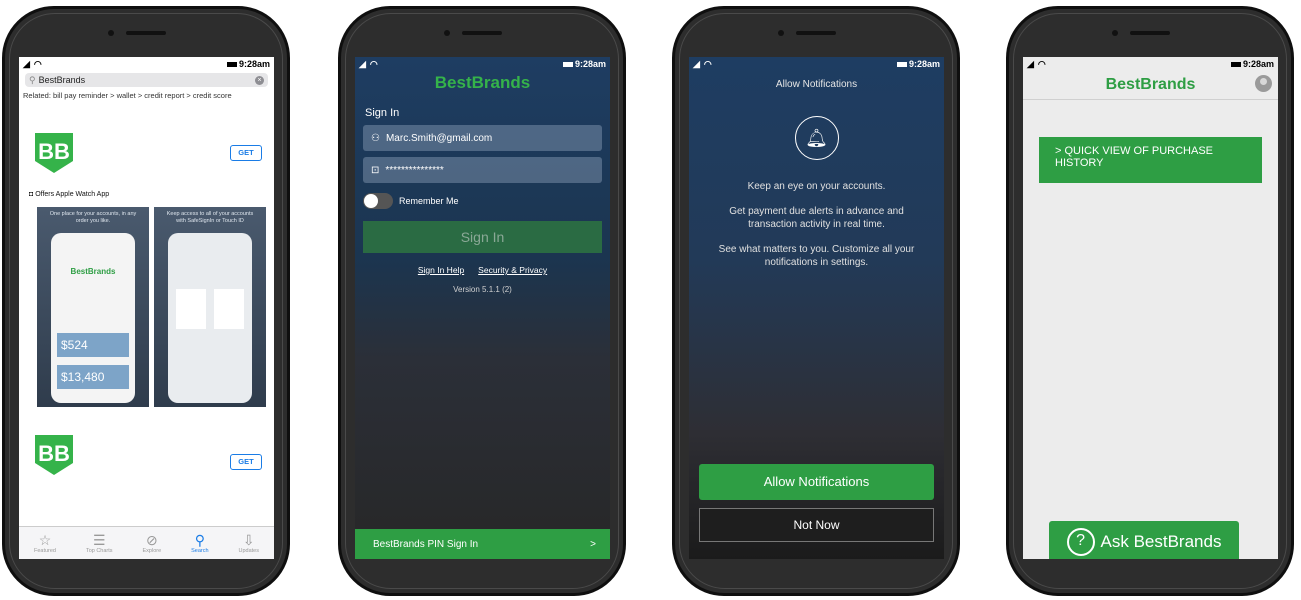 The width and height of the screenshot is (1301, 600). I want to click on watch-app-label: ◘ Offers Apple Watch App, so click(69, 194).